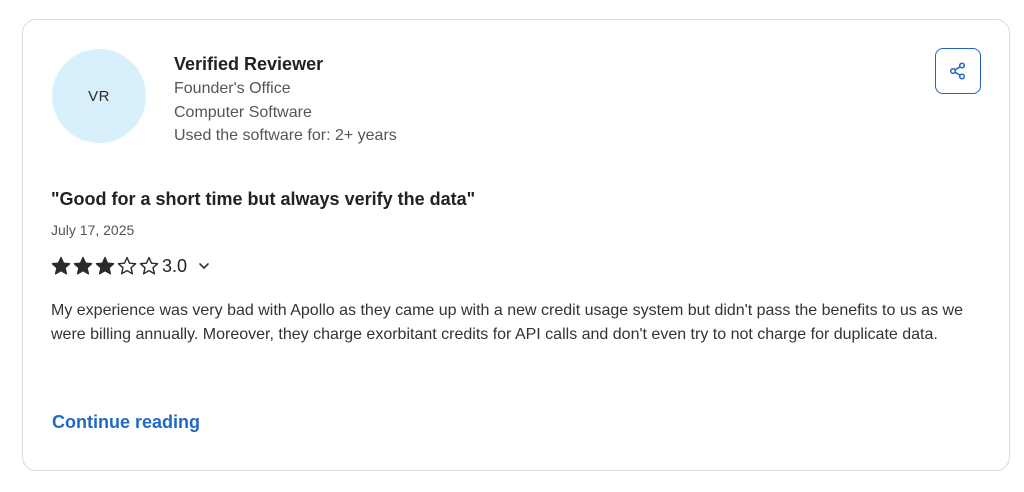 The height and width of the screenshot is (492, 1024). I want to click on review-date: July 17, 2025, so click(93, 230).